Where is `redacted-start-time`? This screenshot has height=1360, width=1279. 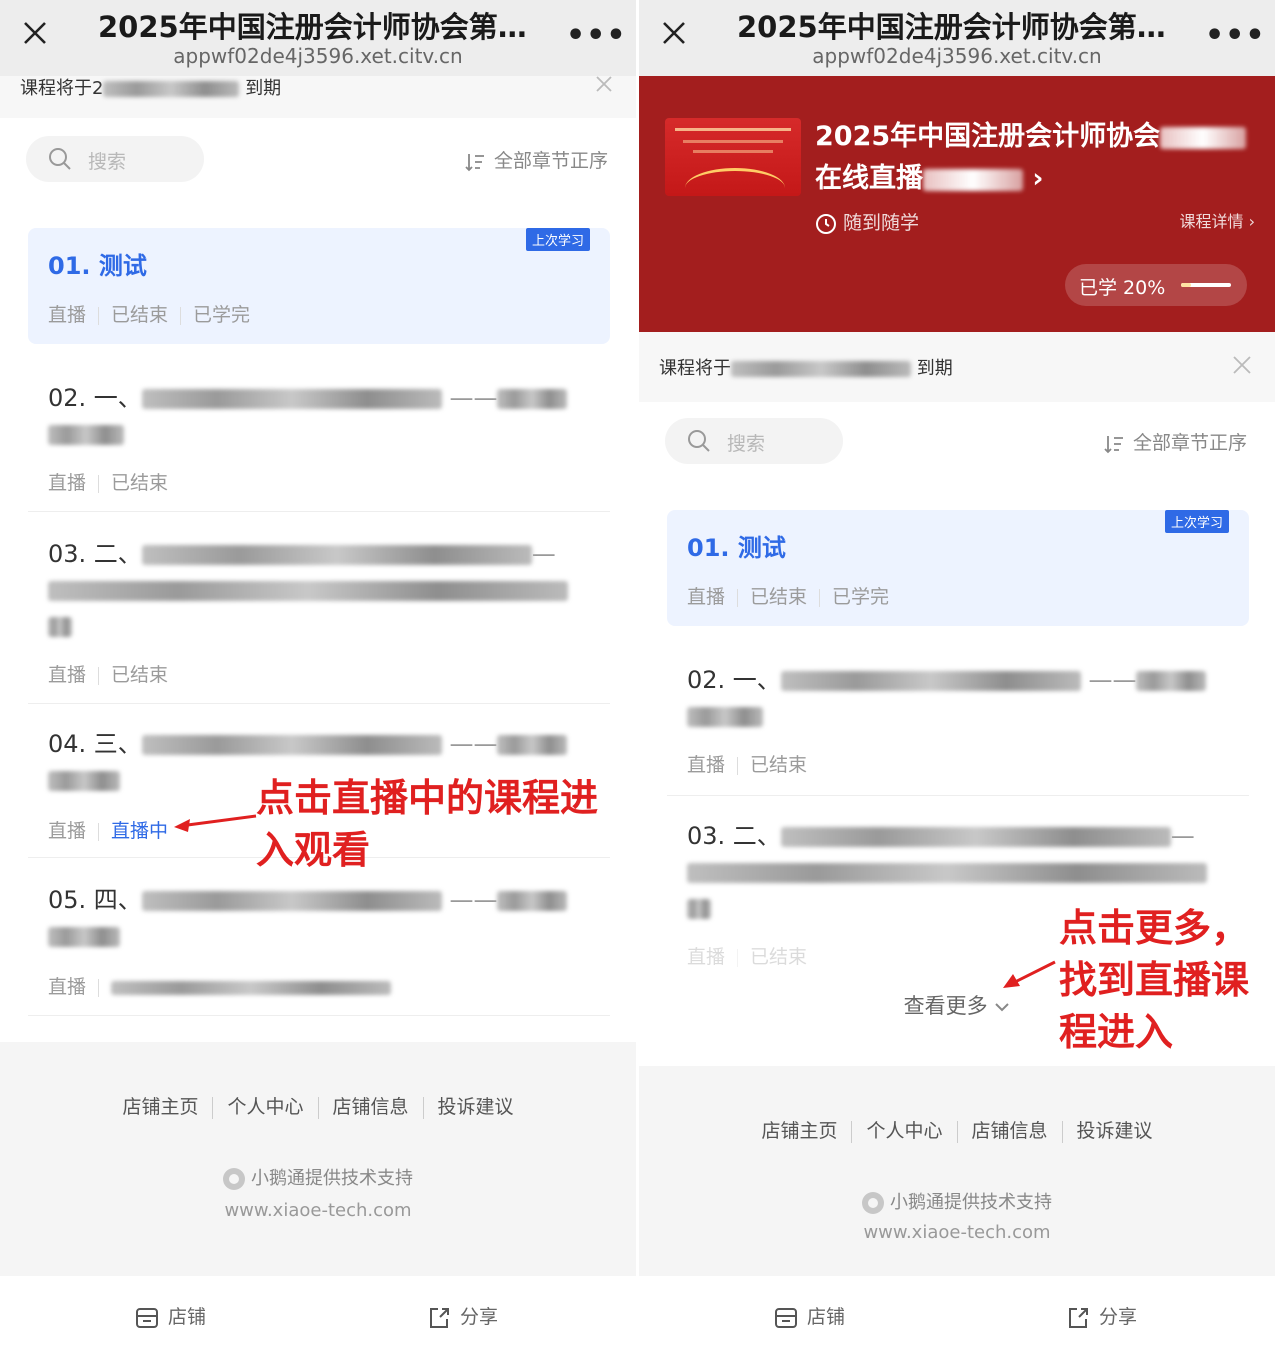
redacted-start-time is located at coordinates (251, 987).